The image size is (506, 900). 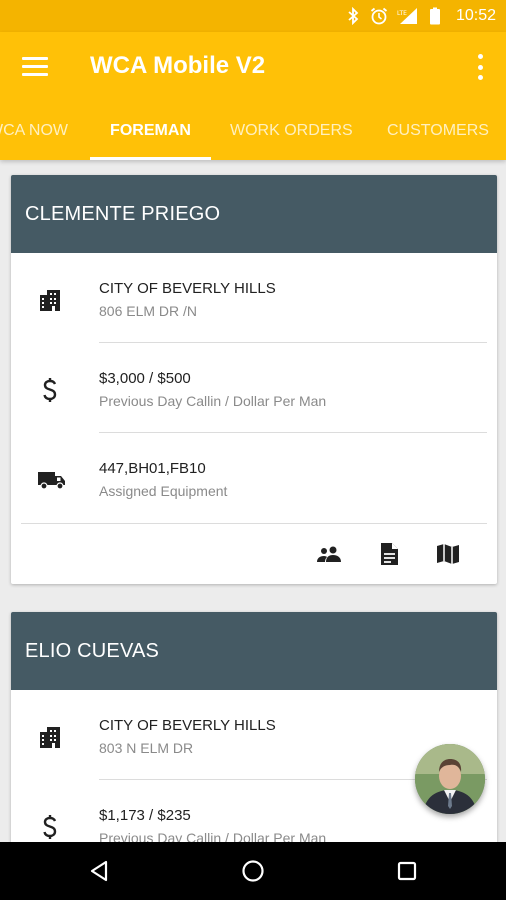 I want to click on back-icon, so click(x=99, y=871).